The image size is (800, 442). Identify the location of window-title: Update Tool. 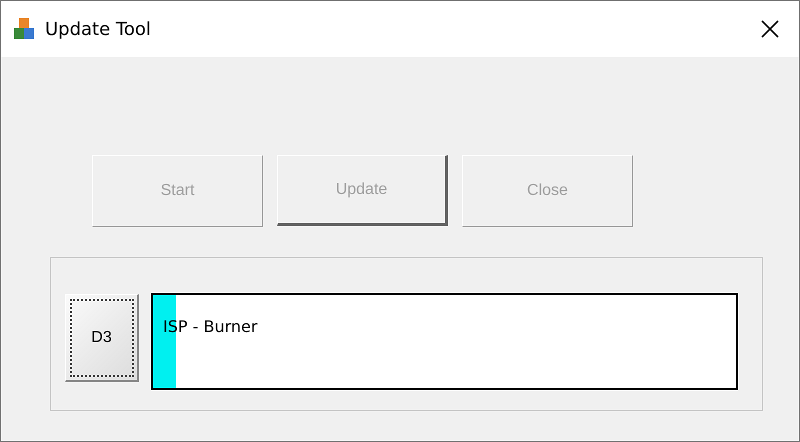
(98, 29).